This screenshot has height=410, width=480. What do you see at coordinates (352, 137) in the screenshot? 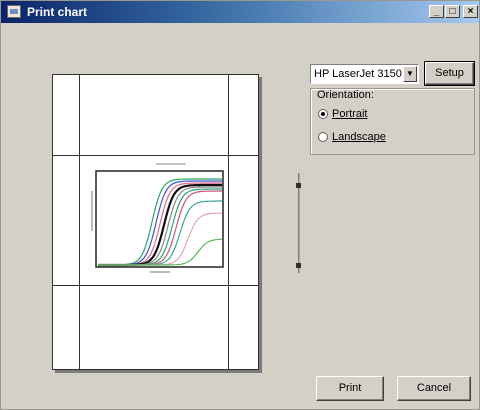
I see `landscape-radio: Landscape` at bounding box center [352, 137].